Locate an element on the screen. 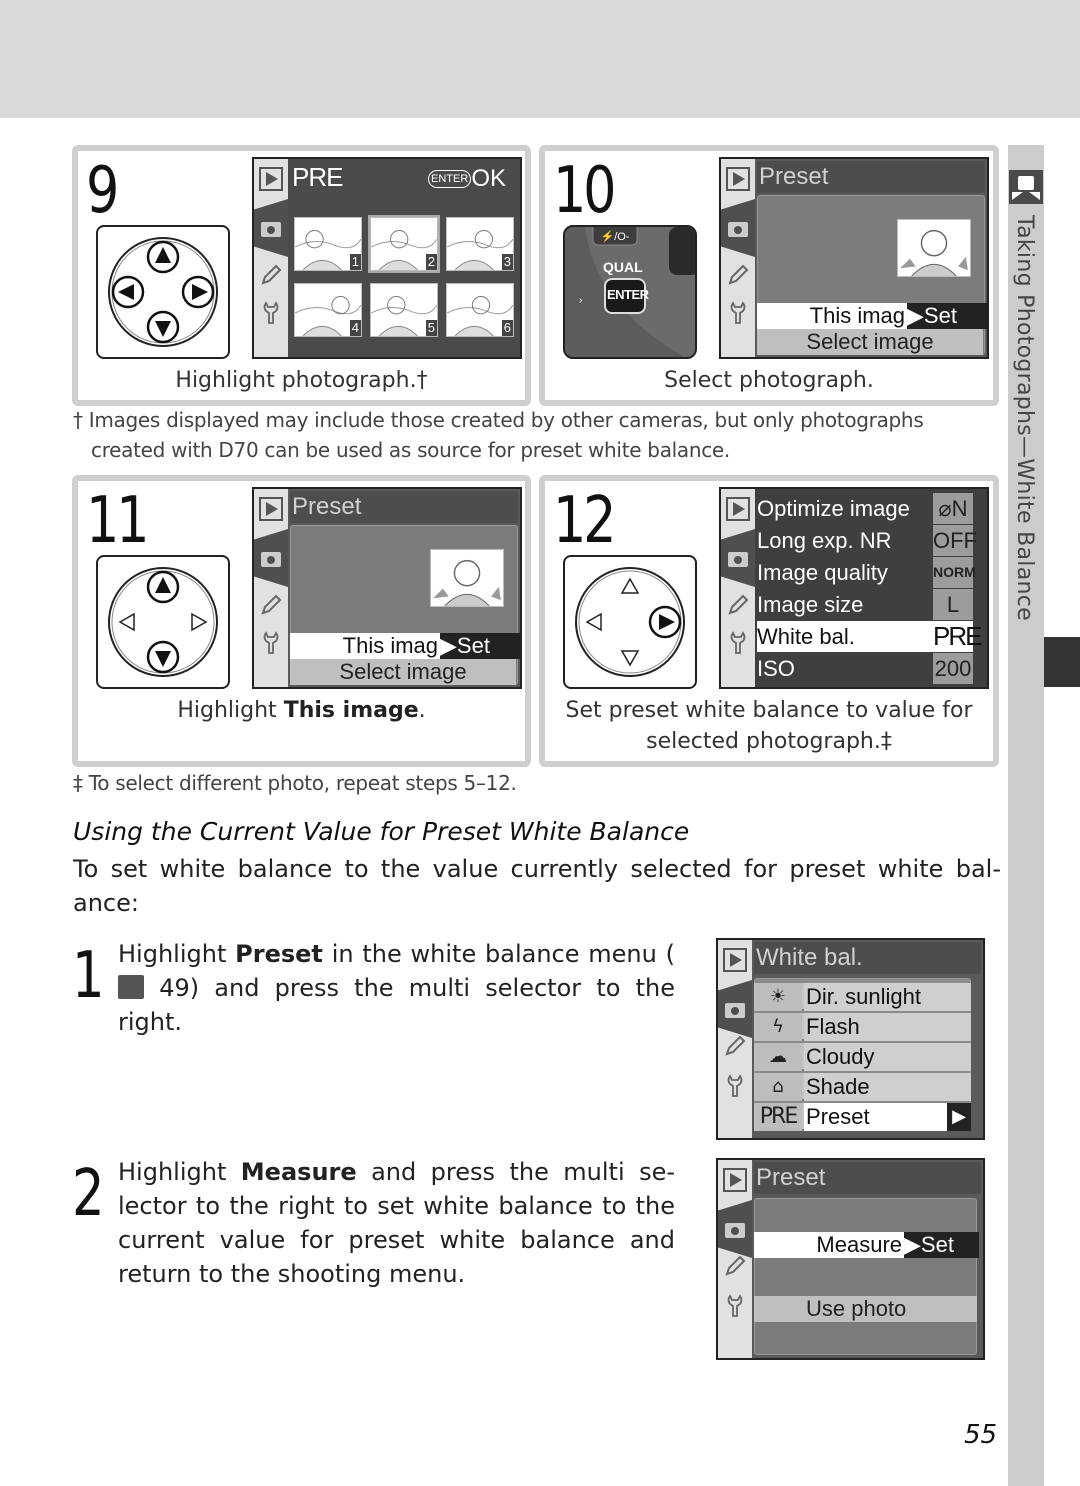 This screenshot has height=1486, width=1080. photo-thumbnail: 5 is located at coordinates (404, 310).